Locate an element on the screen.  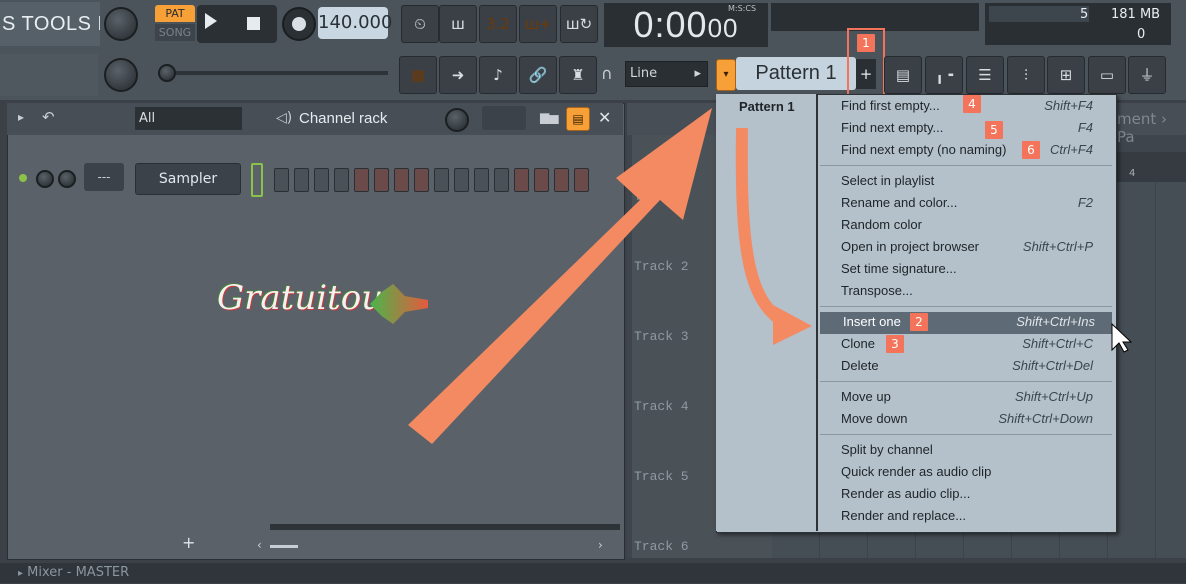
curved-arrow-shape is located at coordinates (764, 229).